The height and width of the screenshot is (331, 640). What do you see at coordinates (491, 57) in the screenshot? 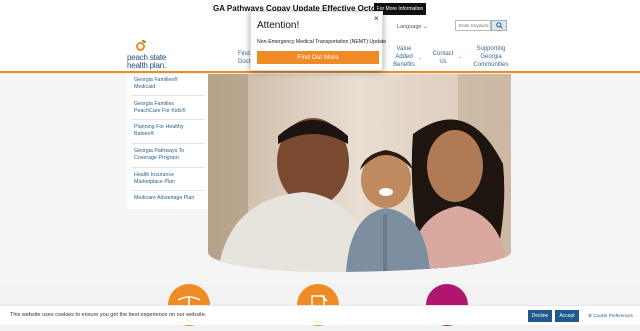
I see `nav-supporting-communities: Supporting Georgia Communities` at bounding box center [491, 57].